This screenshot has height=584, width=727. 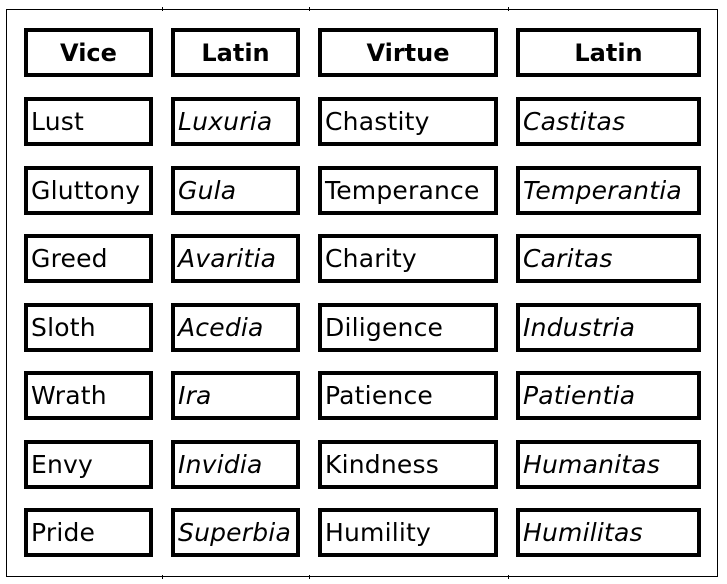 I want to click on header-virtue-latin: Latin, so click(x=608, y=52).